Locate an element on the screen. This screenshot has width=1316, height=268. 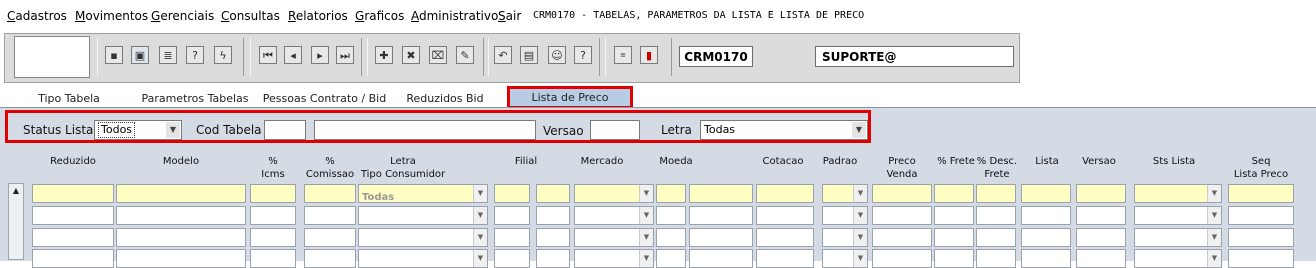
tab-parametros-tabelas: Parametros Tabelas is located at coordinates (195, 98).